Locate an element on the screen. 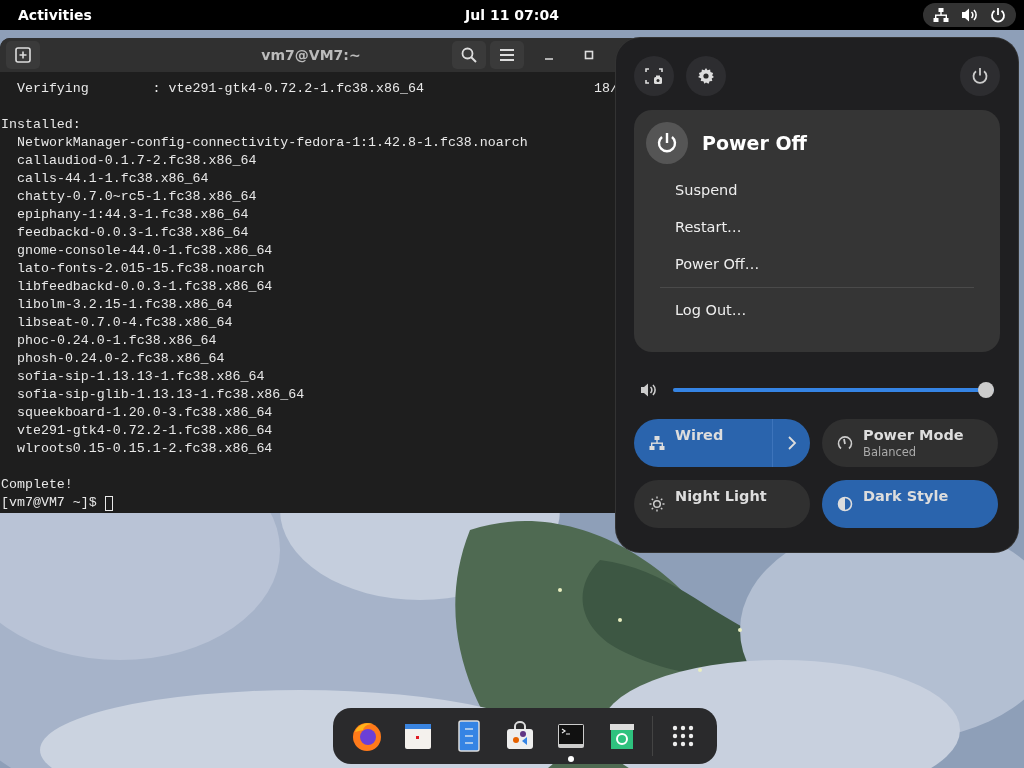 The image size is (1024, 768). terminal-line: libolm-3.2.15-1.fc38.x86_64 is located at coordinates (125, 305).